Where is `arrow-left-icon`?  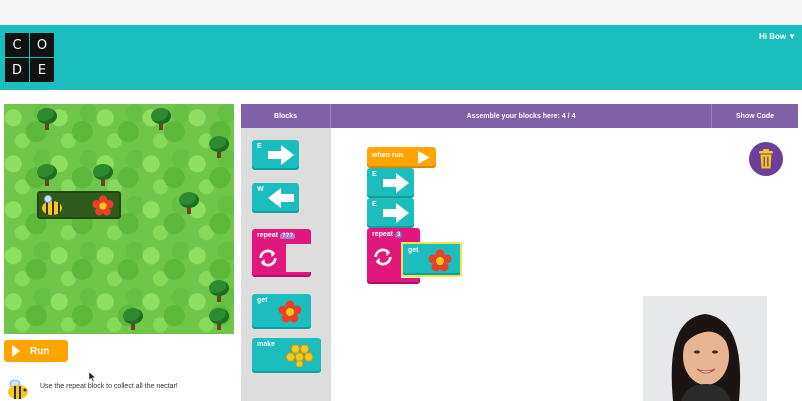
arrow-left-icon is located at coordinates (281, 198).